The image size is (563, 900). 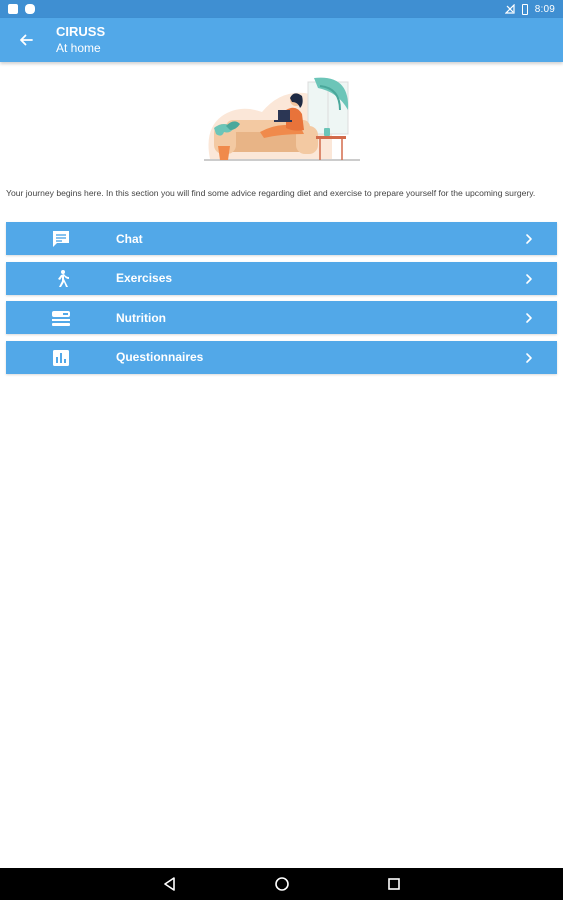 I want to click on app-bar: CIRUSS At home, so click(x=281, y=40).